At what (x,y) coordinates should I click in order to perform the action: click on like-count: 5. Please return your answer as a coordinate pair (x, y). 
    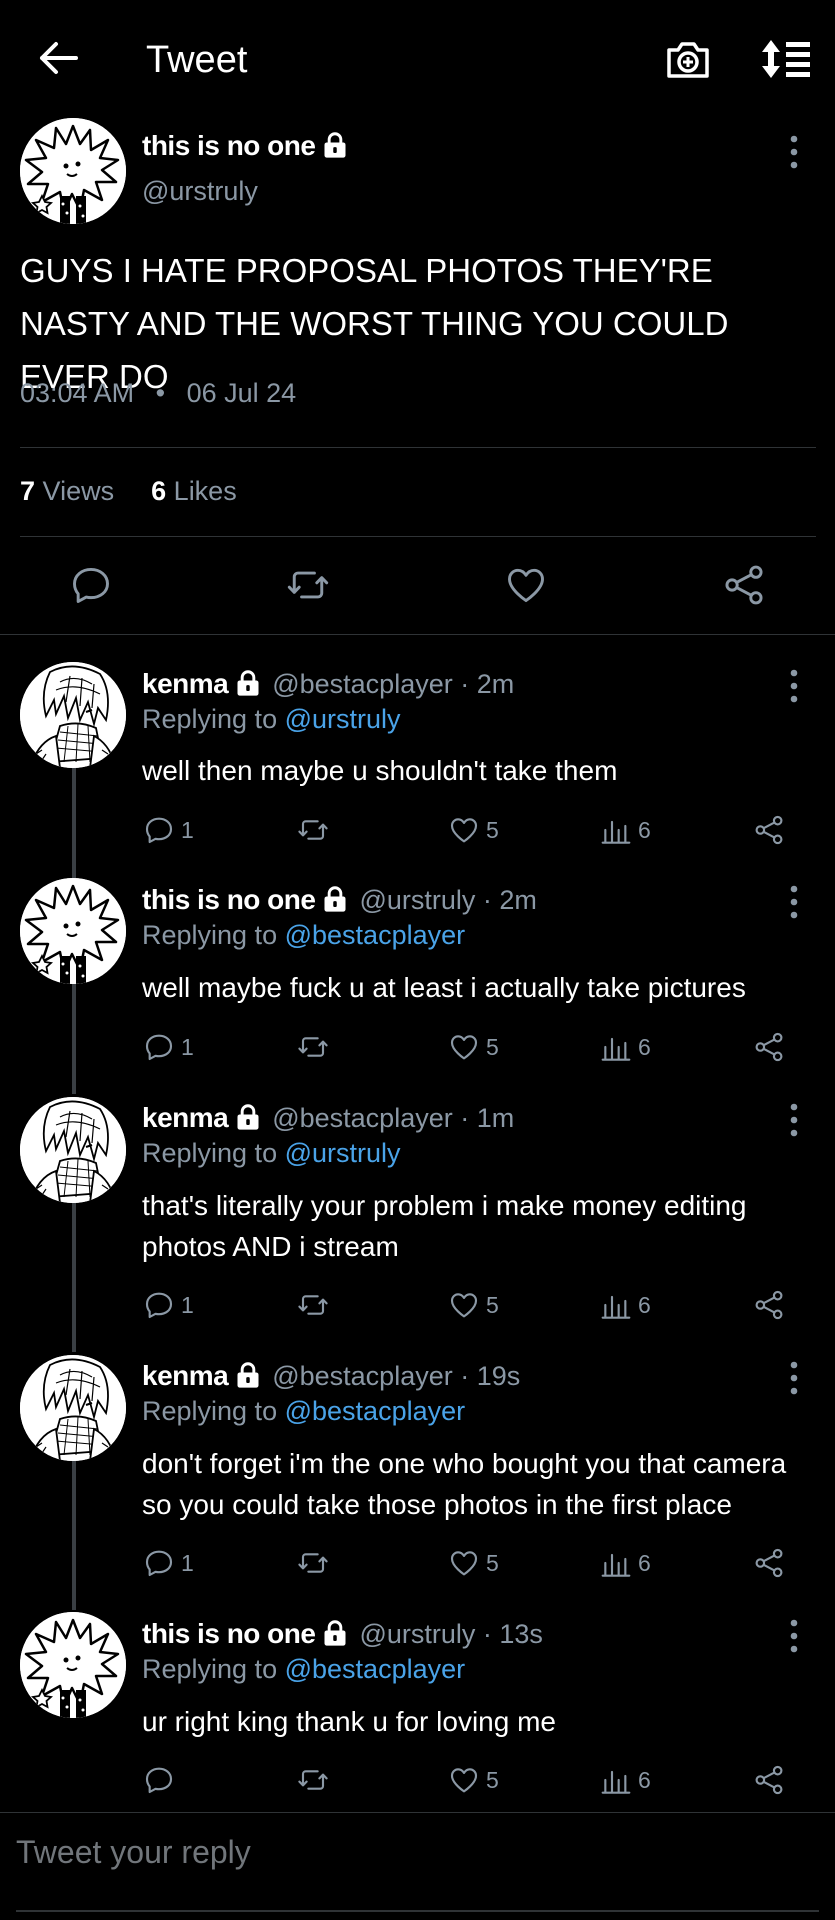
    Looking at the image, I should click on (492, 1046).